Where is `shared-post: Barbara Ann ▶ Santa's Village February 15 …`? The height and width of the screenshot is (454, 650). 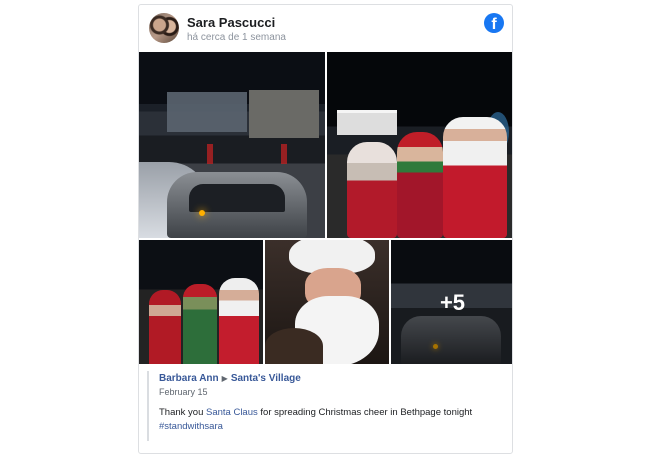 shared-post: Barbara Ann ▶ Santa's Village February 15 … is located at coordinates (325, 406).